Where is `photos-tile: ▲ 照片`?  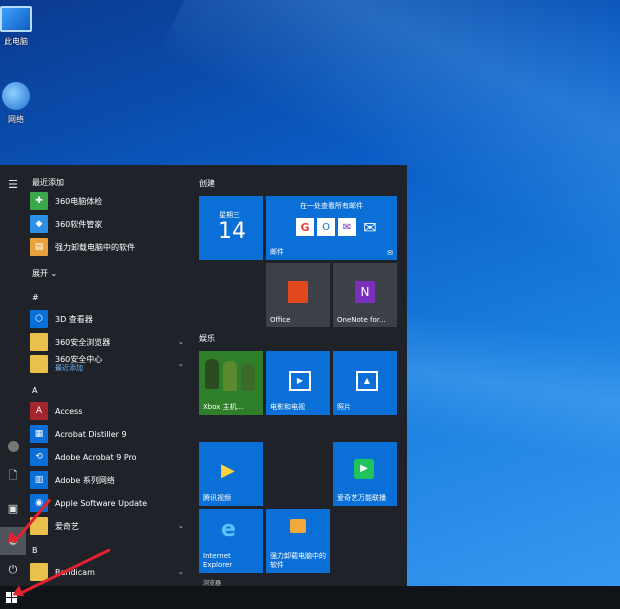 photos-tile: ▲ 照片 is located at coordinates (365, 383).